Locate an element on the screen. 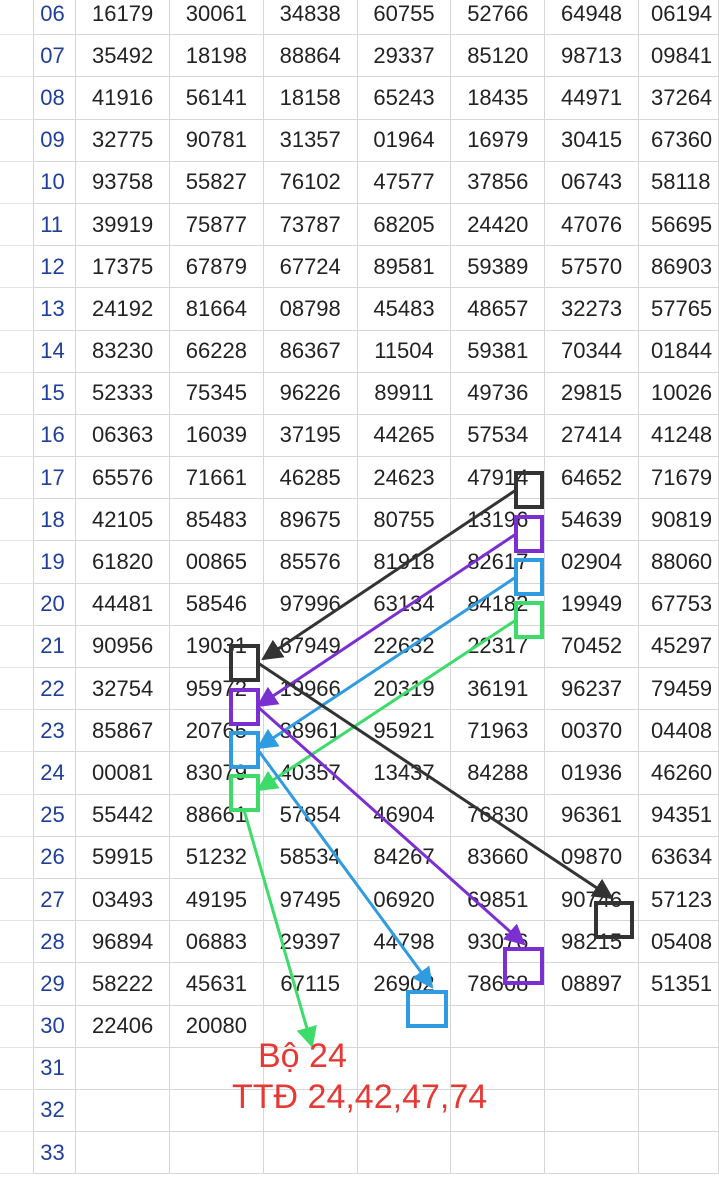 Image resolution: width=719 pixels, height=1192 pixels. table-cell: 57123 is located at coordinates (678, 899).